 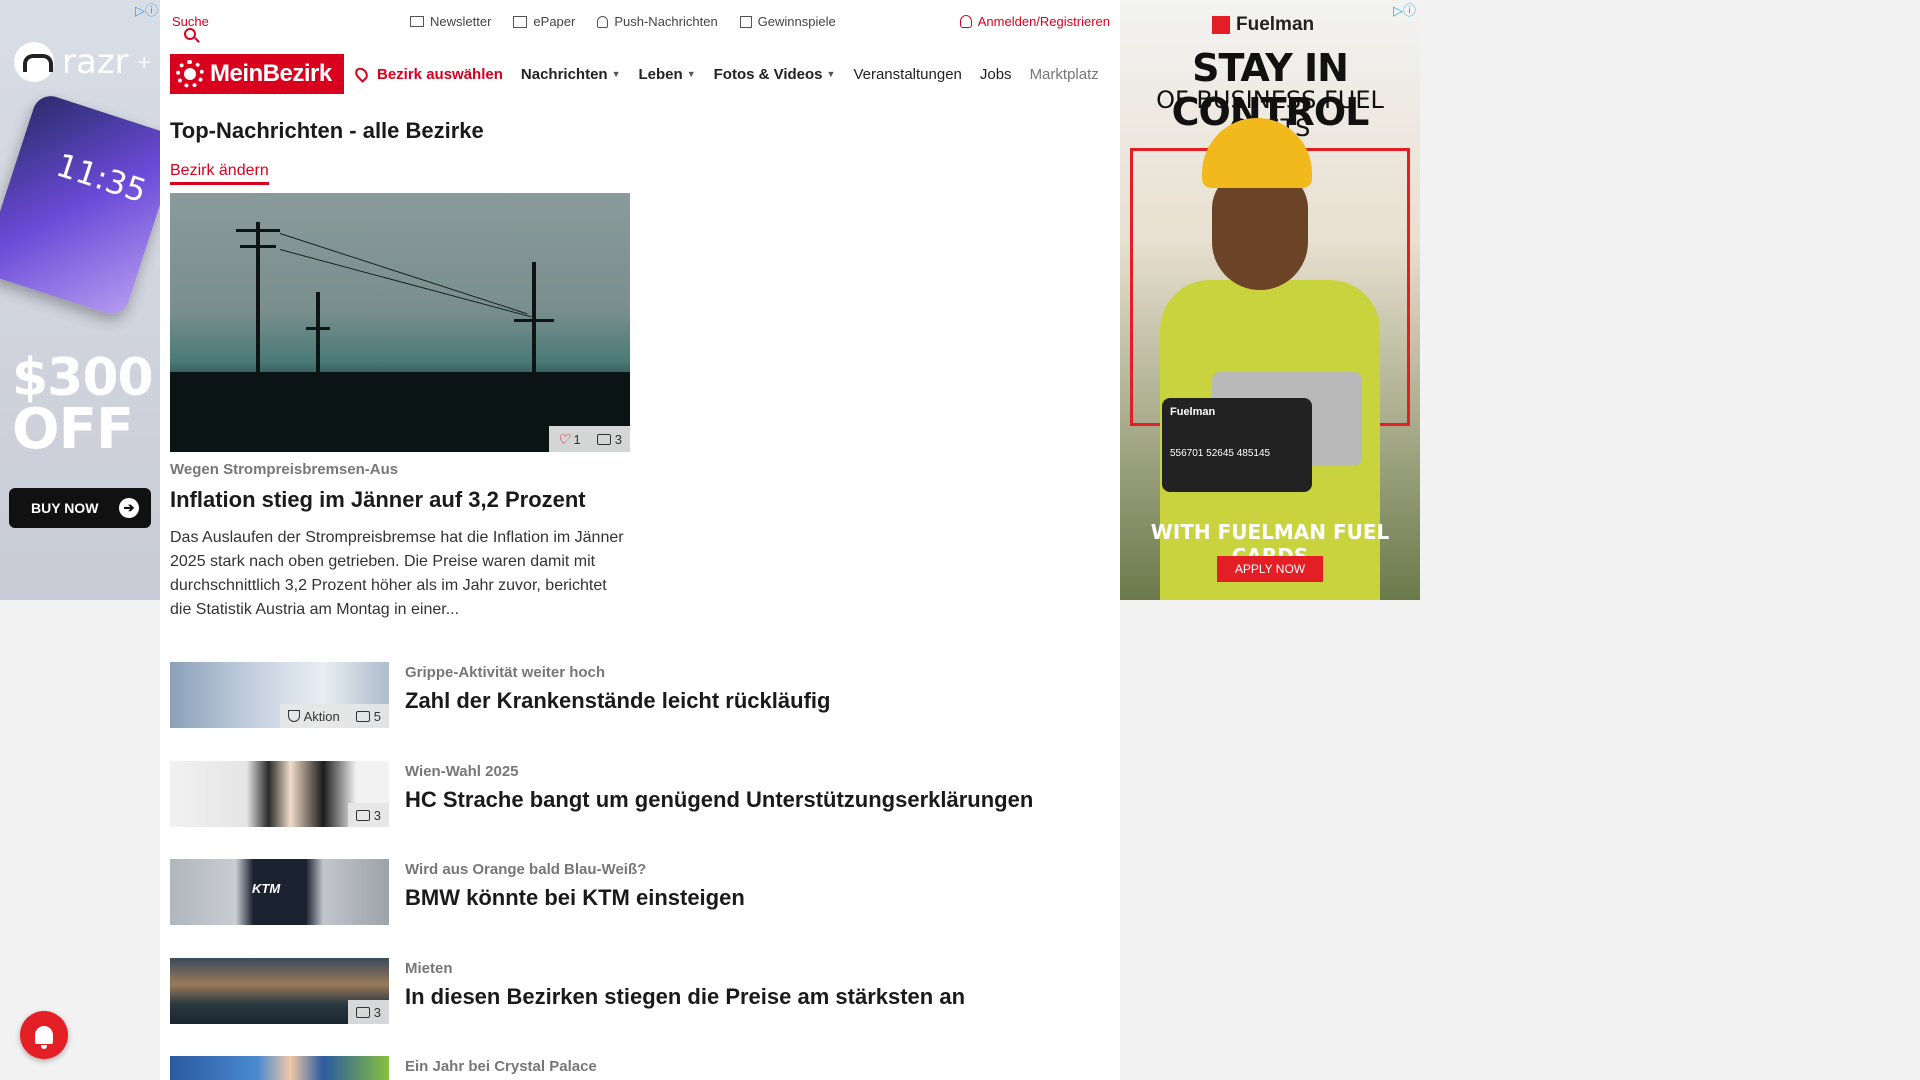 I want to click on article-thumbnail: KTM, so click(x=279, y=892).